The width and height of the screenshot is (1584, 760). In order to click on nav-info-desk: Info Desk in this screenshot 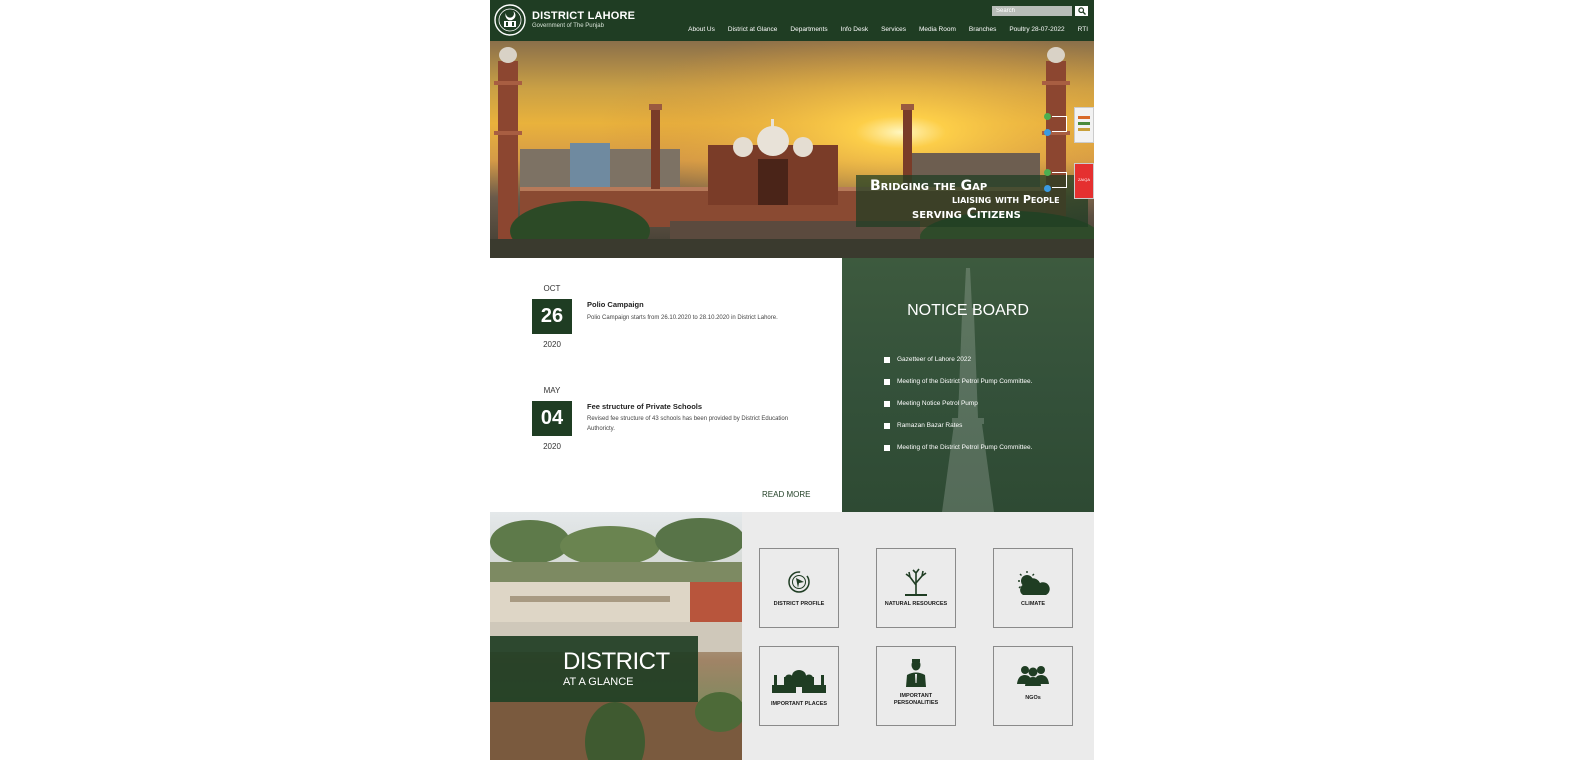, I will do `click(854, 29)`.